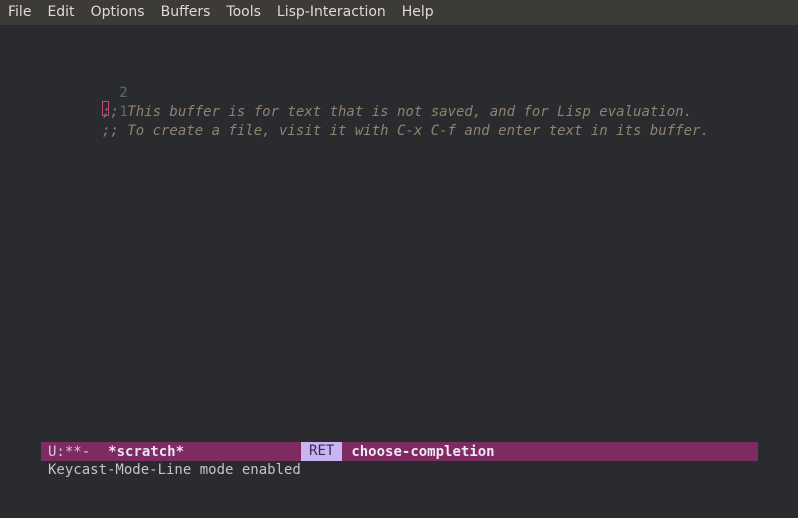  Describe the element at coordinates (418, 12) in the screenshot. I see `menu-help: Help` at that location.